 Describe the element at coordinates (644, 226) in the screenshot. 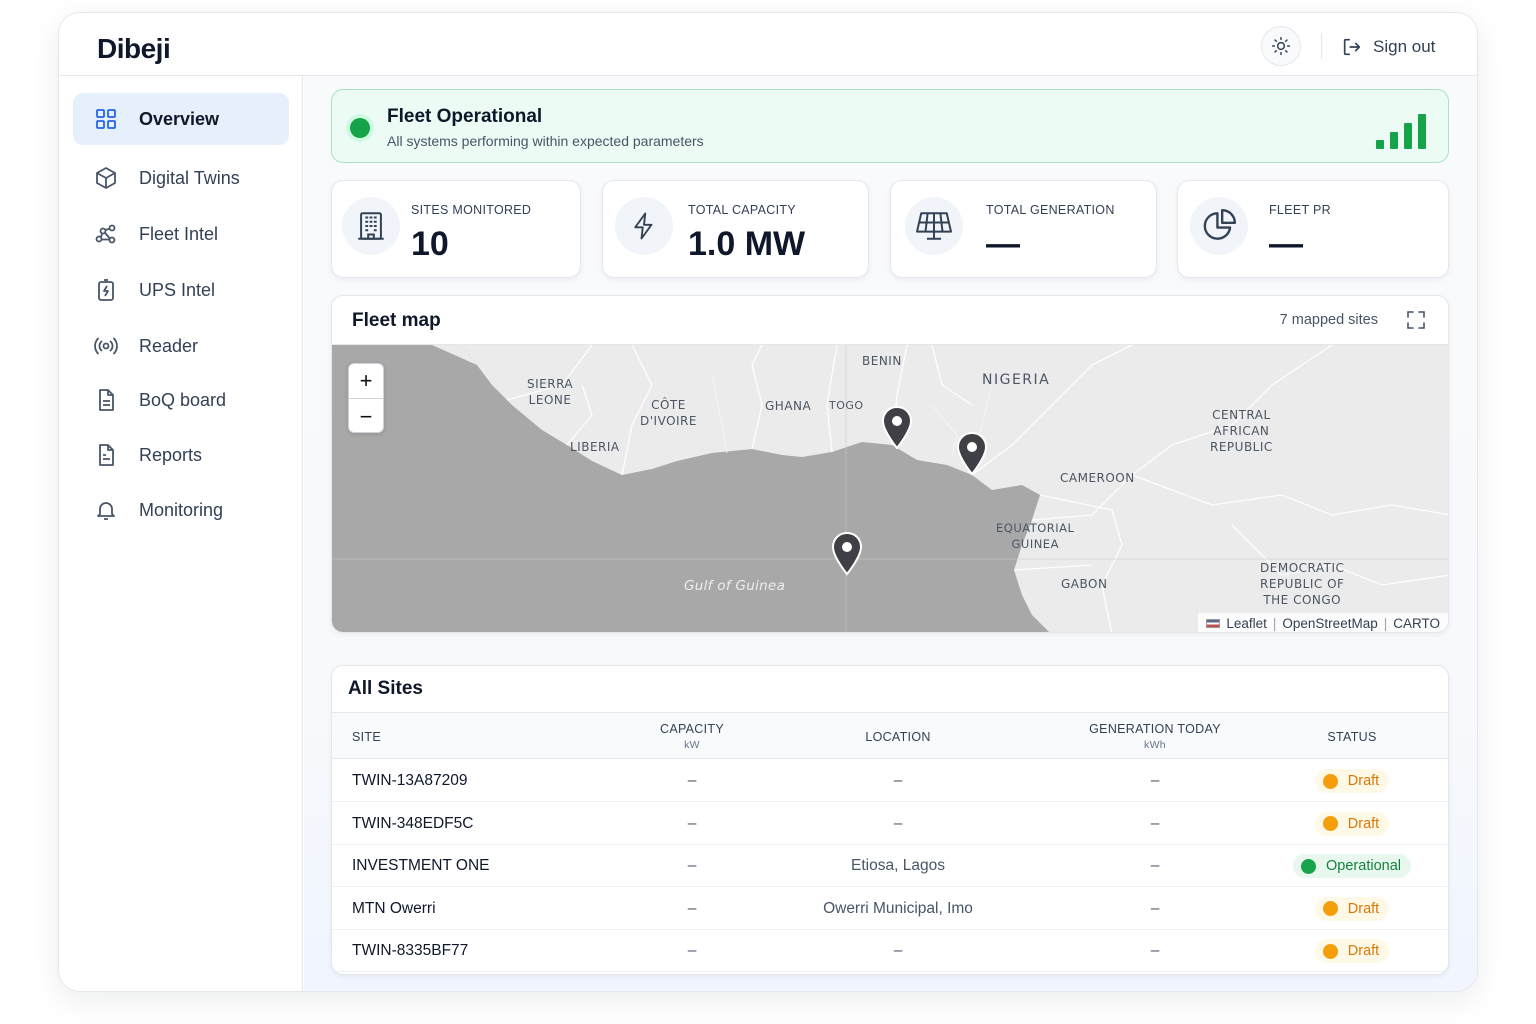

I see `lightning-icon` at that location.